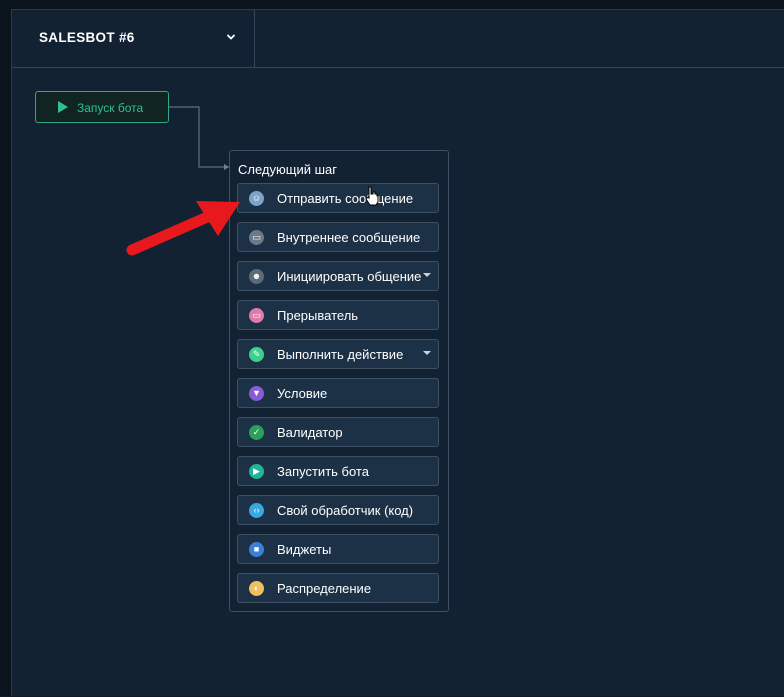 Image resolution: width=784 pixels, height=697 pixels. What do you see at coordinates (5, 348) in the screenshot?
I see `window-frame-left` at bounding box center [5, 348].